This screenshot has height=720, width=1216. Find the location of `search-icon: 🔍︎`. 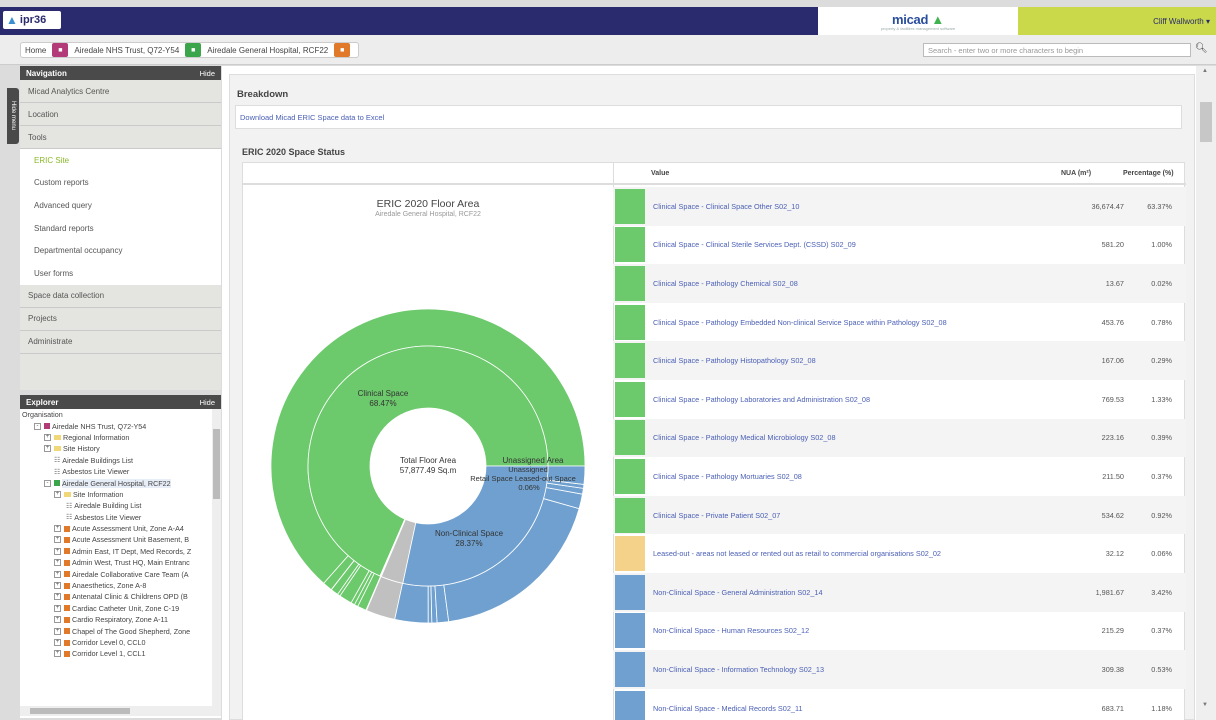

search-icon: 🔍︎ is located at coordinates (1201, 48).